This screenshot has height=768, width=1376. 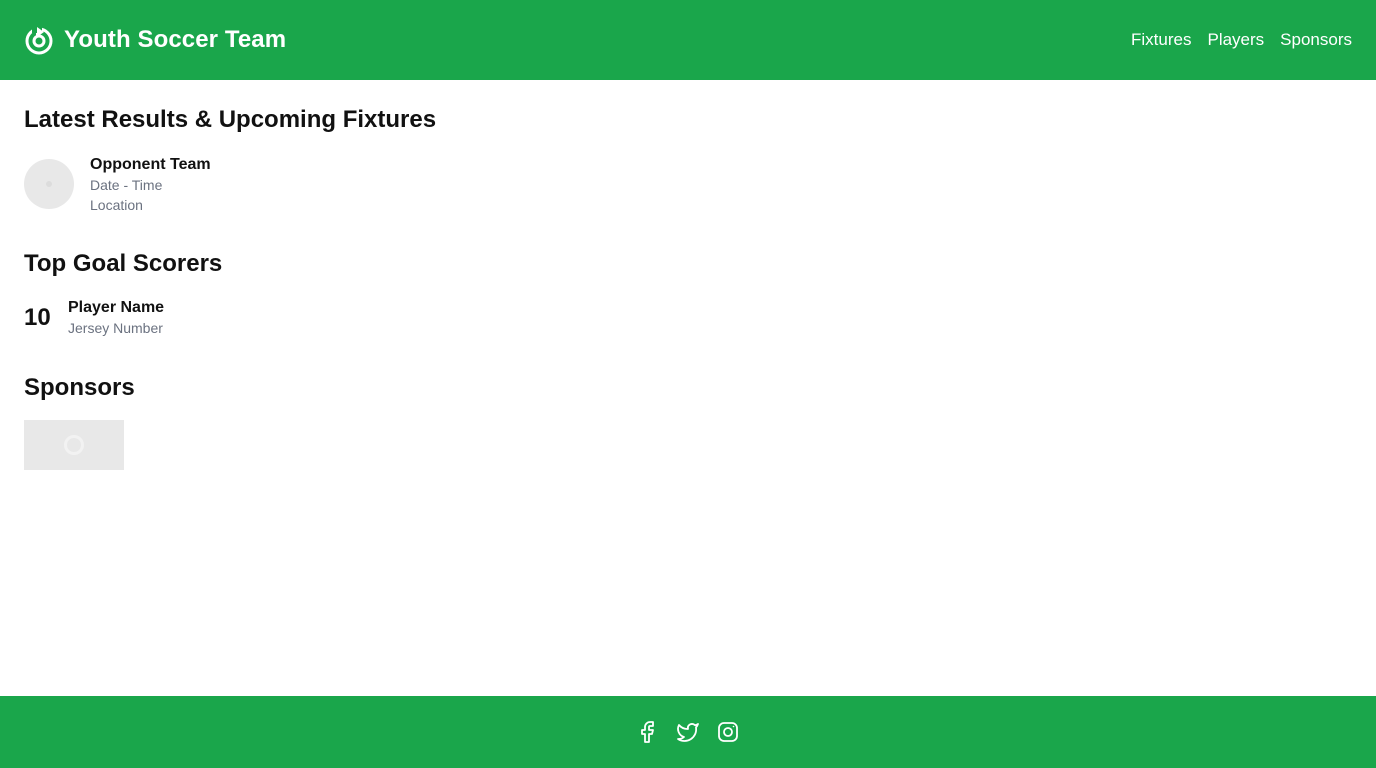 I want to click on scorer-item: 10 Player Name Jersey Number, so click(x=94, y=318).